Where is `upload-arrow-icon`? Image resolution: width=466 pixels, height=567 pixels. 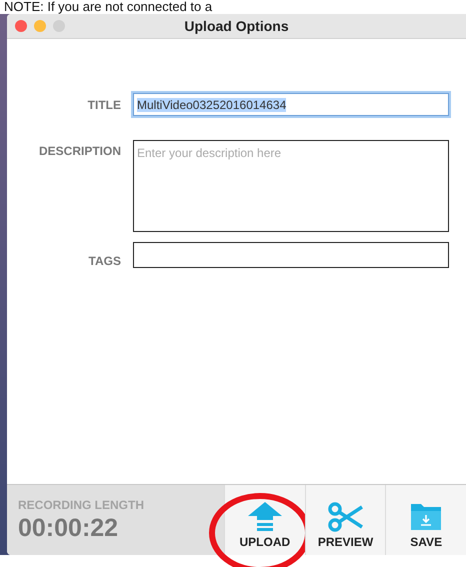
upload-arrow-icon is located at coordinates (264, 517).